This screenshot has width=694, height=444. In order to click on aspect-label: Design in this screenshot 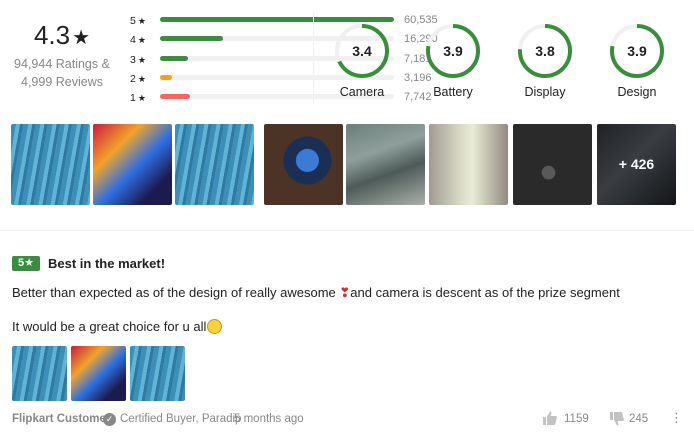, I will do `click(637, 92)`.